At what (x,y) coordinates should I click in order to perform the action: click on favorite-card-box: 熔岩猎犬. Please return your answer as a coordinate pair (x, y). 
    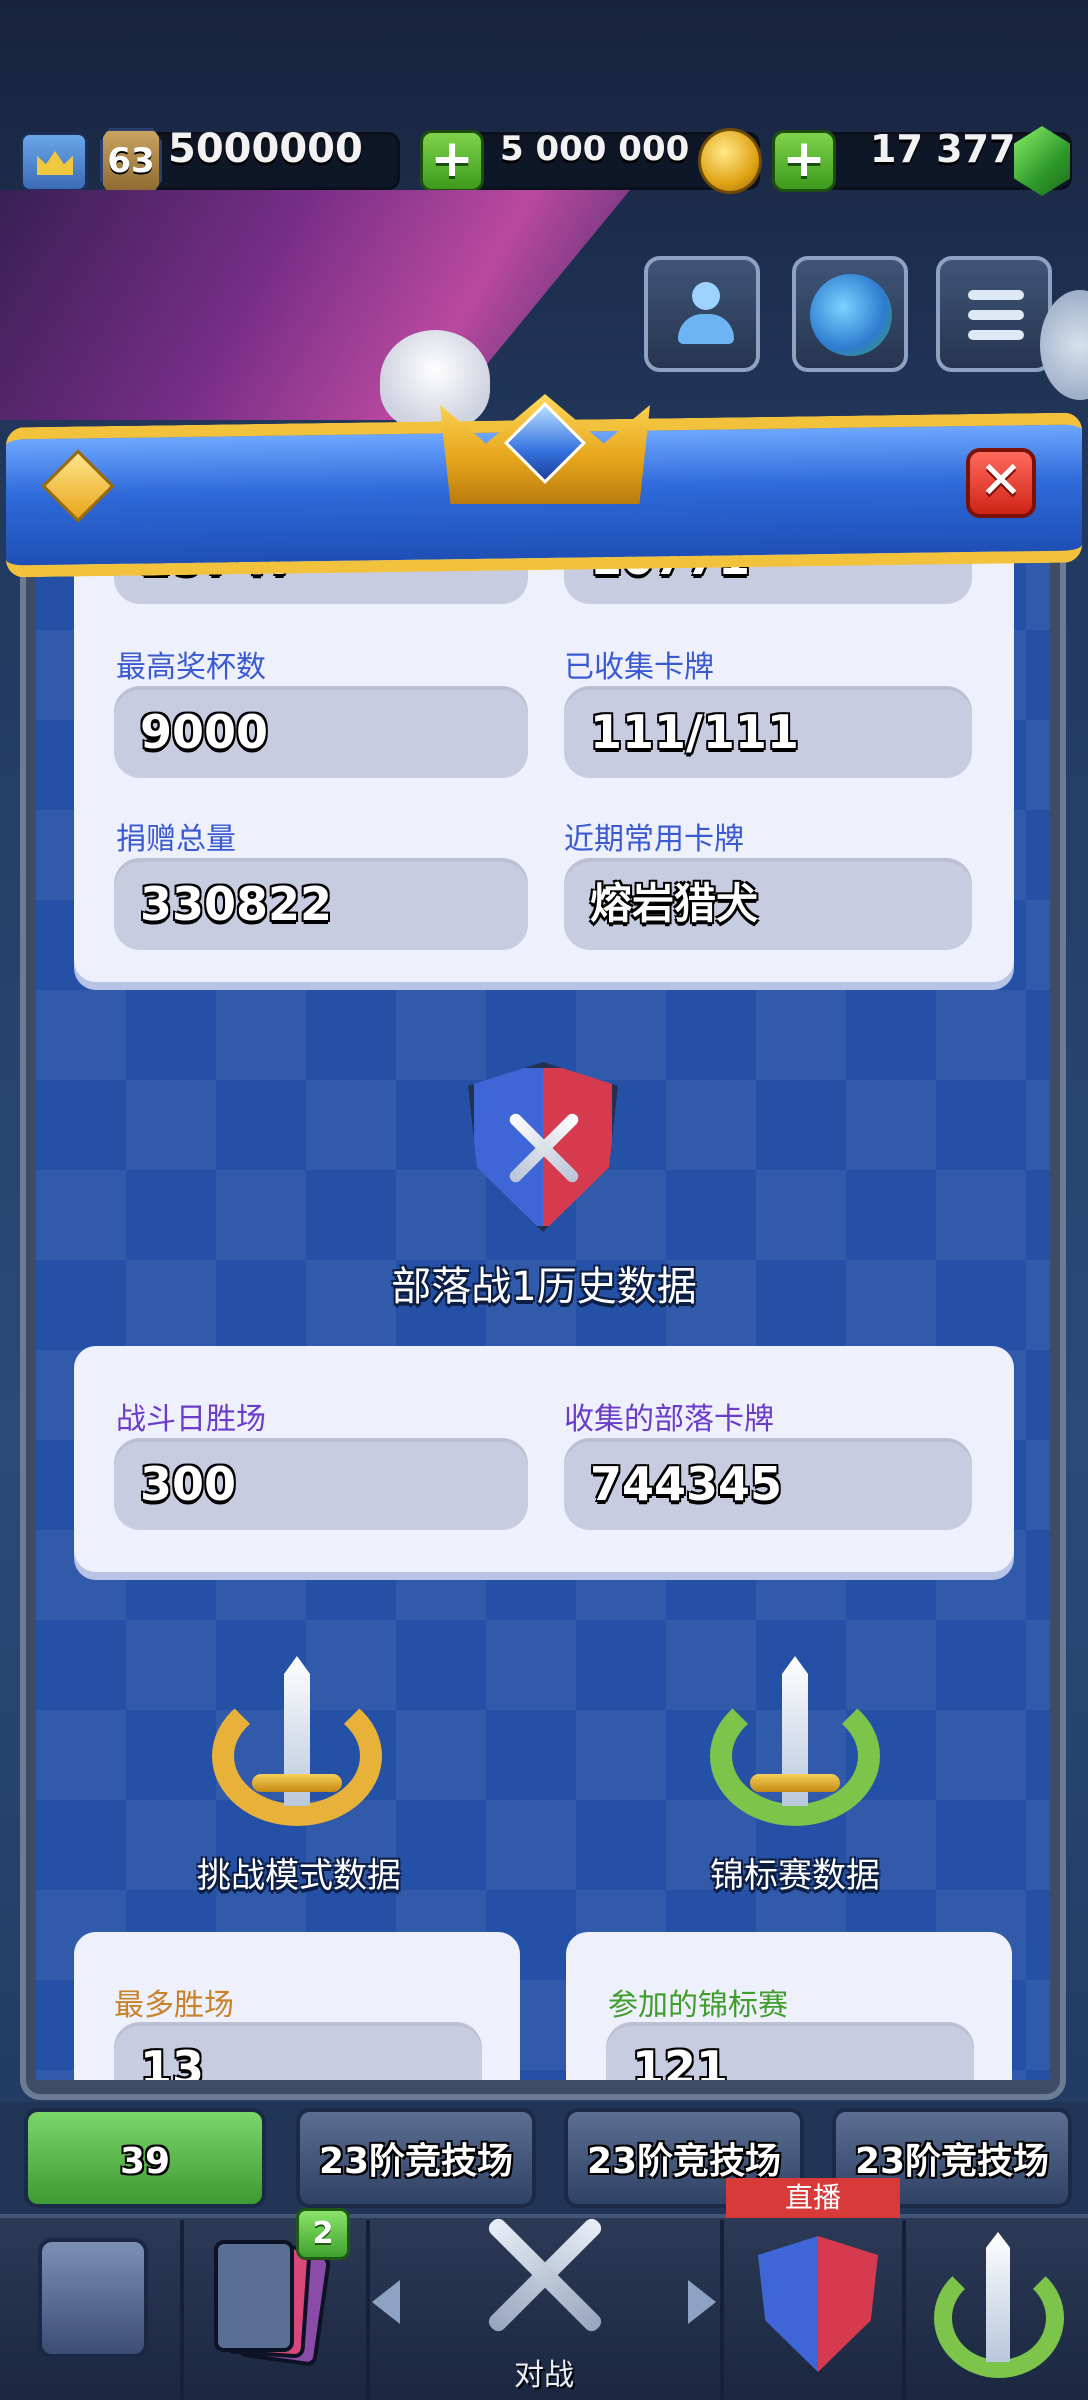
    Looking at the image, I should click on (768, 904).